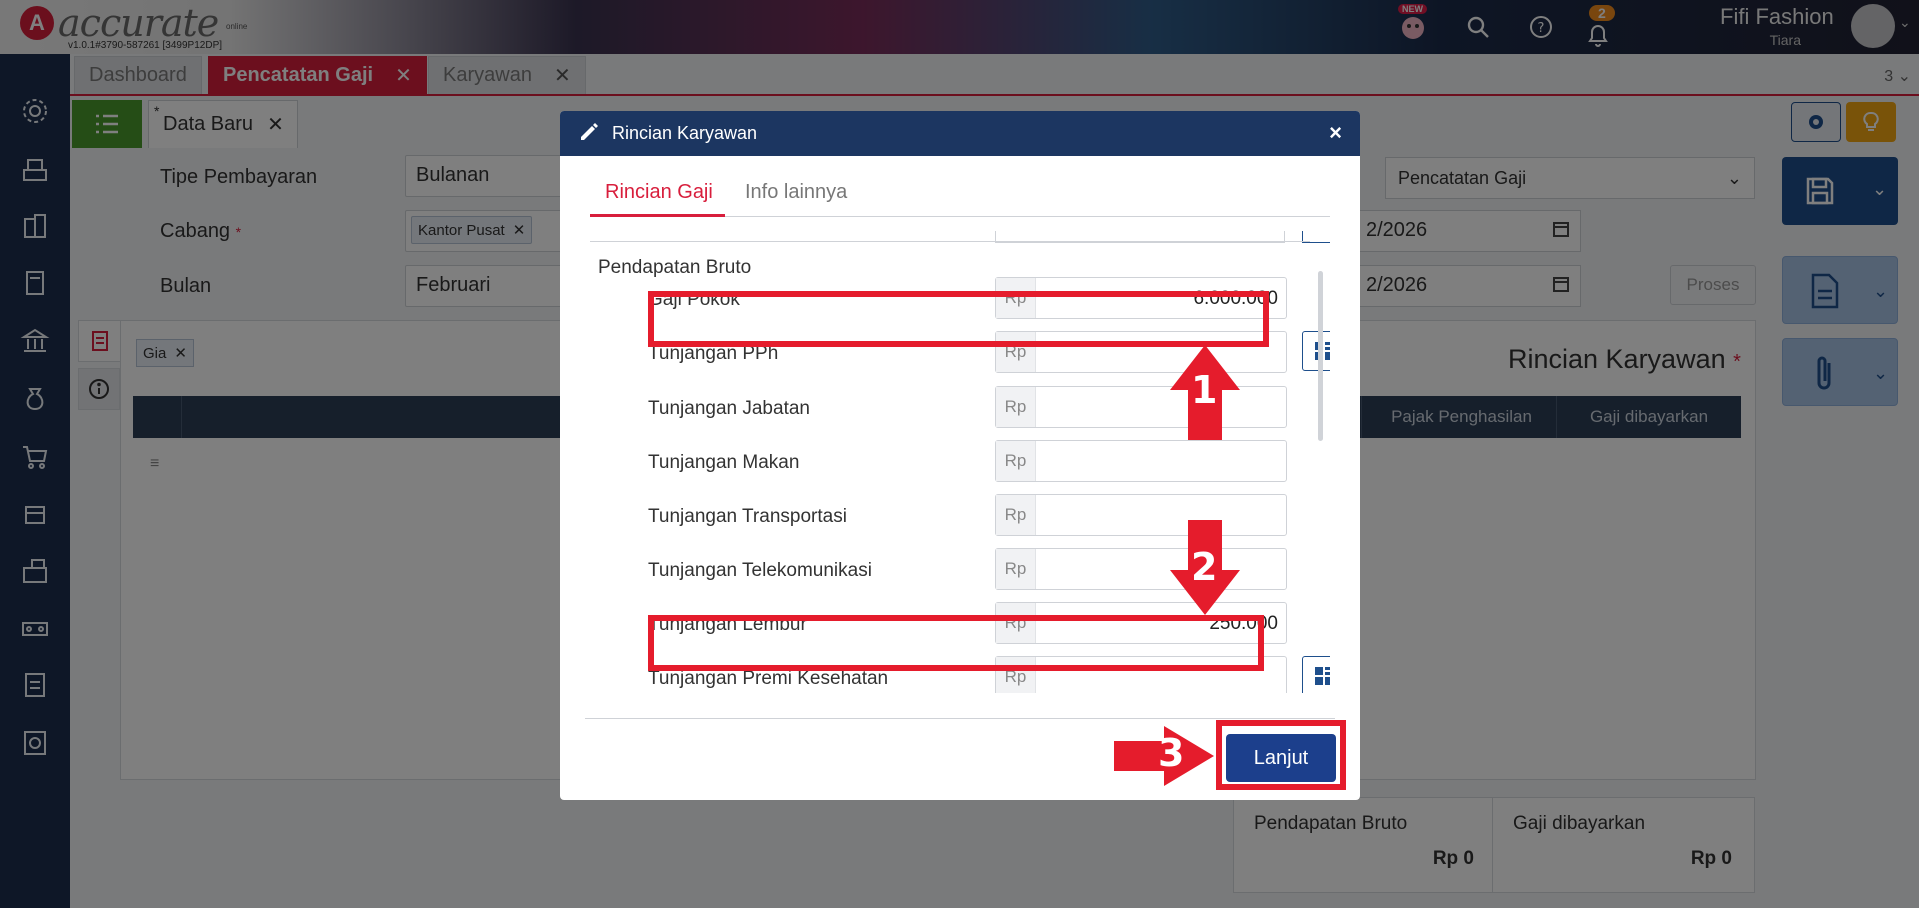 The image size is (1919, 908). Describe the element at coordinates (1204, 567) in the screenshot. I see `step-2-label: 2` at that location.